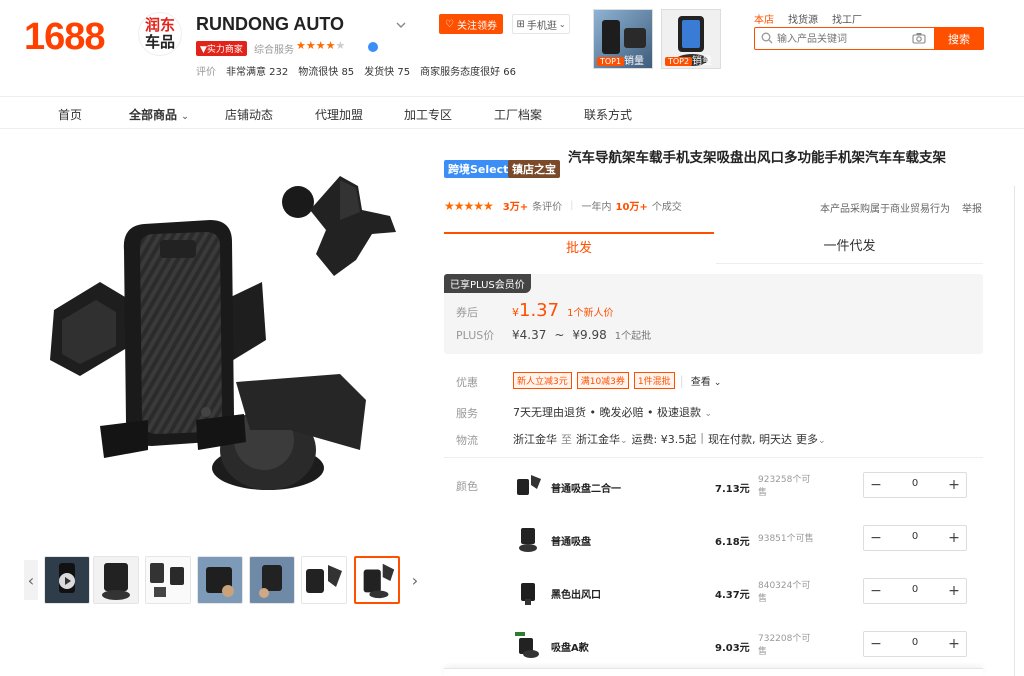  Describe the element at coordinates (919, 39) in the screenshot. I see `camera-icon` at that location.